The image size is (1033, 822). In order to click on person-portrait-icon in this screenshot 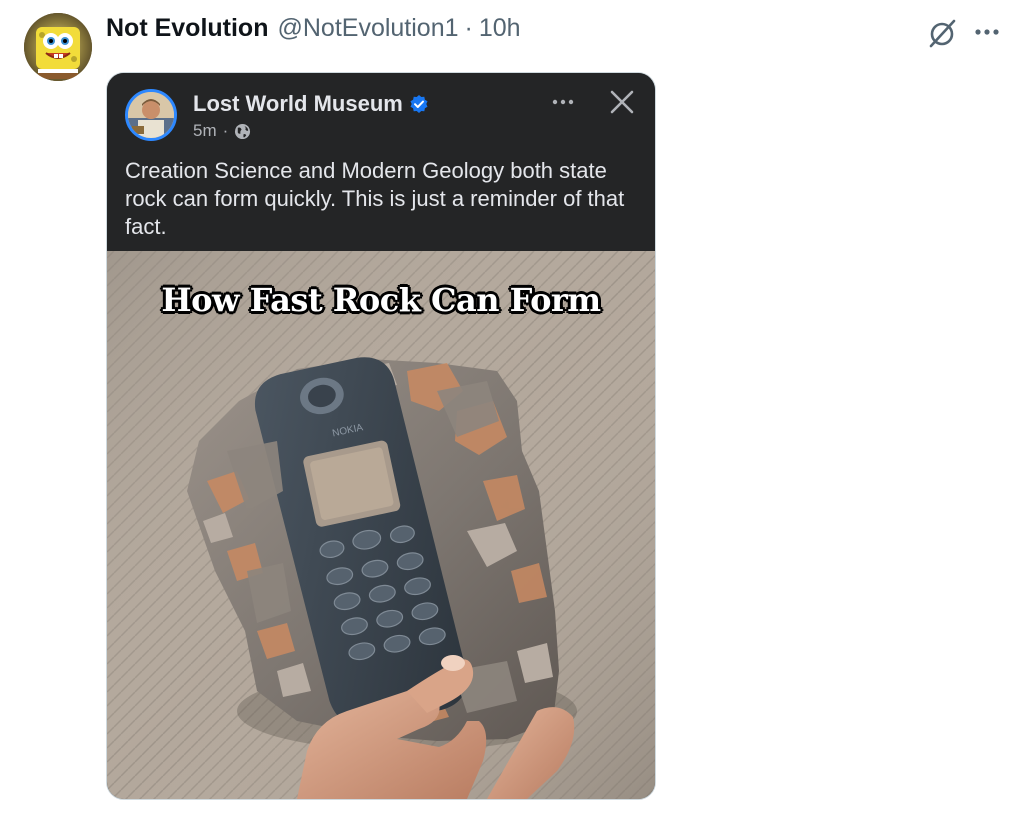, I will do `click(151, 115)`.